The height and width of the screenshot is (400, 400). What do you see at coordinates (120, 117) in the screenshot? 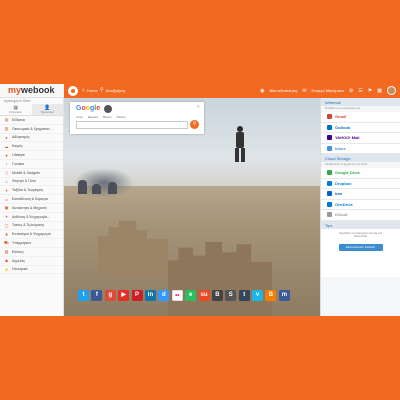
I see `google-tab: Χάρτες` at bounding box center [120, 117].